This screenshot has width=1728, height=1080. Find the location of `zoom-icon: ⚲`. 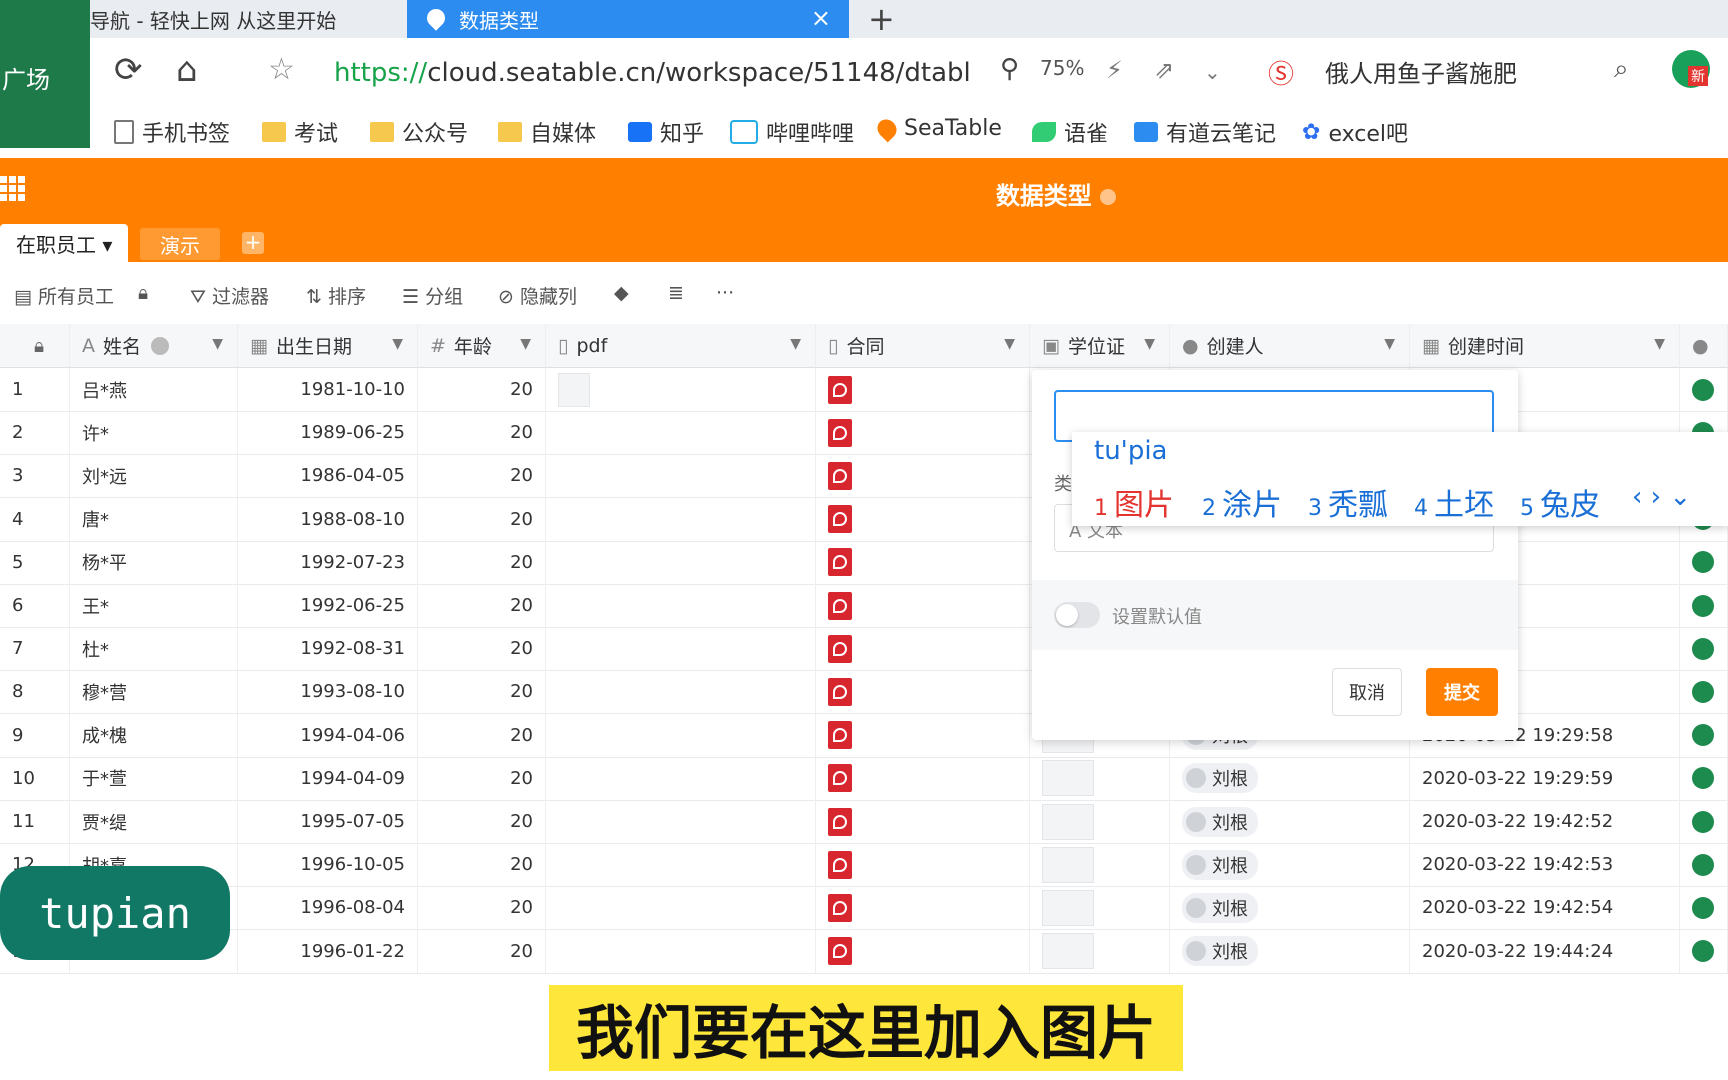

zoom-icon: ⚲ is located at coordinates (1009, 69).